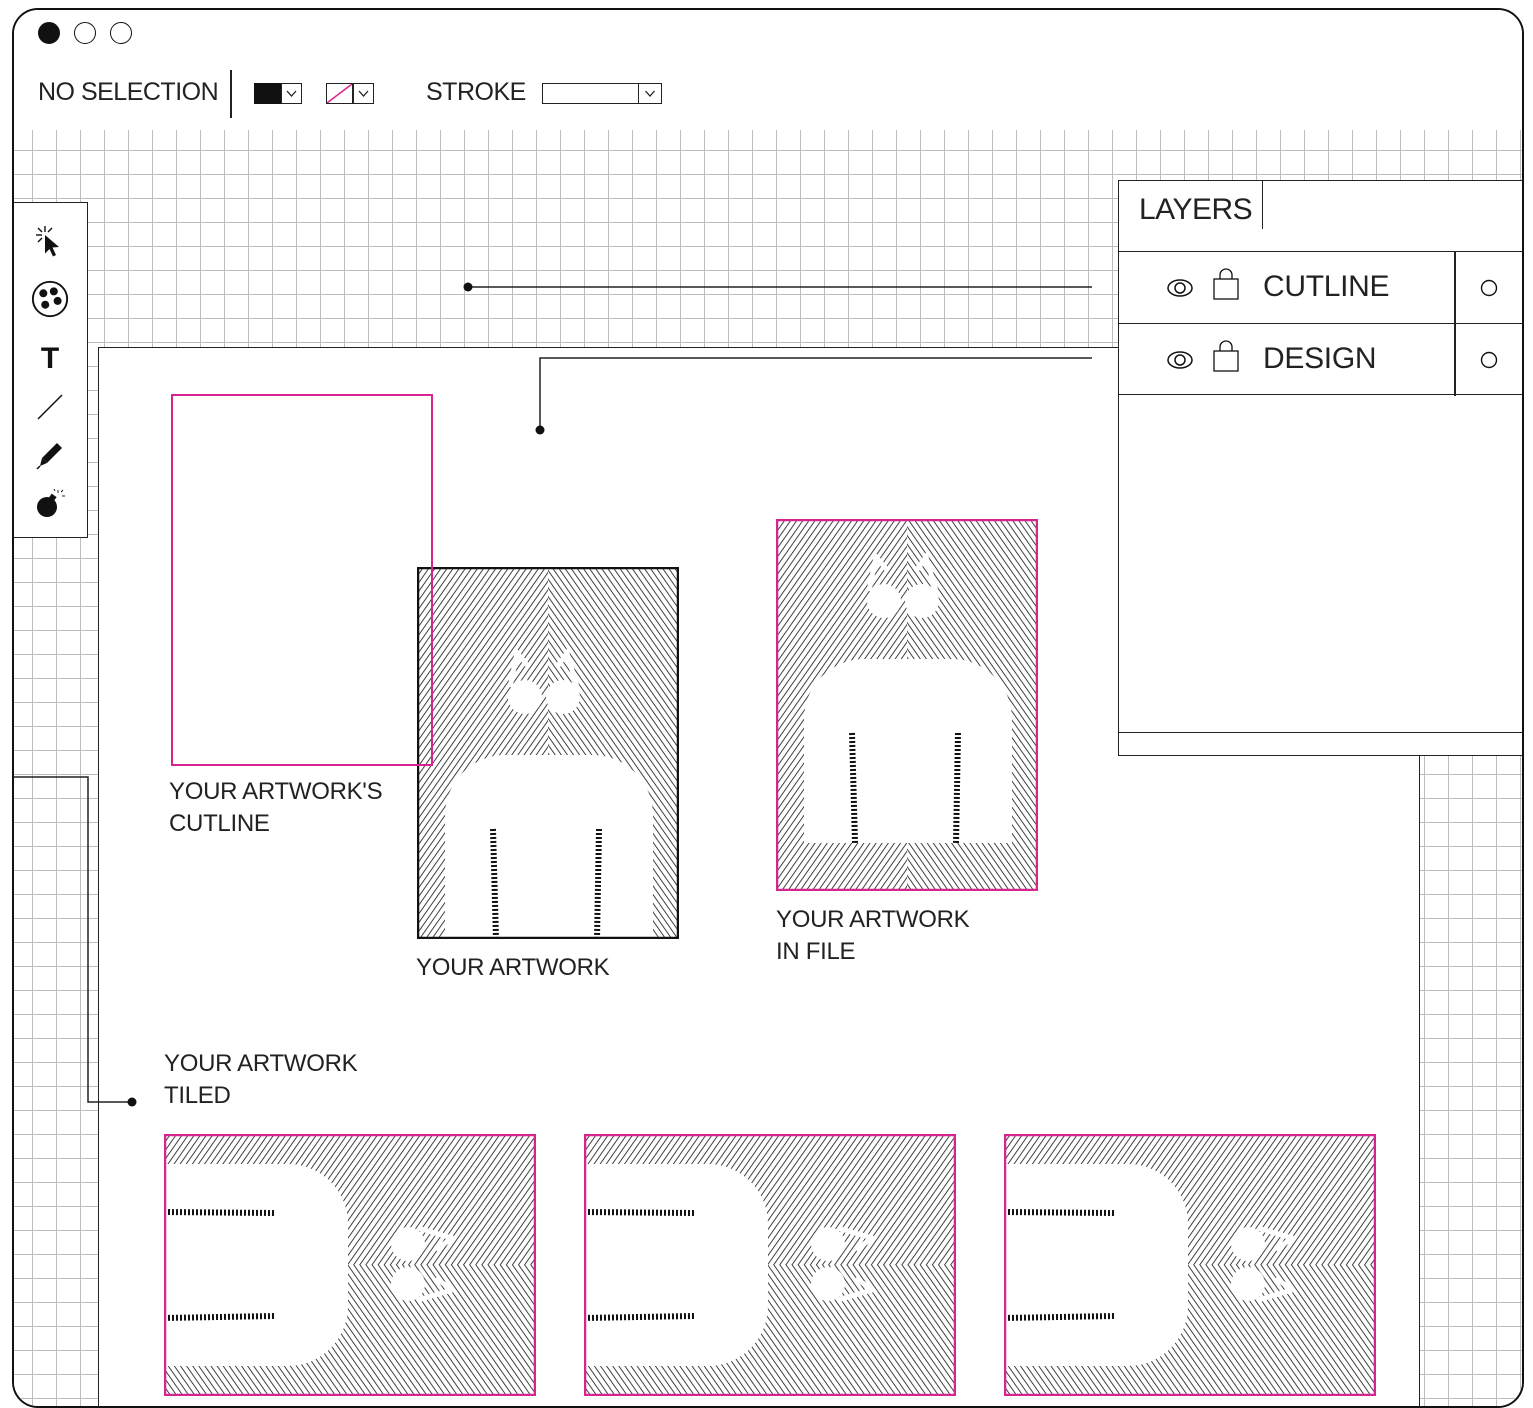 The width and height of the screenshot is (1533, 1408). Describe the element at coordinates (50, 243) in the screenshot. I see `select-tool-icon` at that location.